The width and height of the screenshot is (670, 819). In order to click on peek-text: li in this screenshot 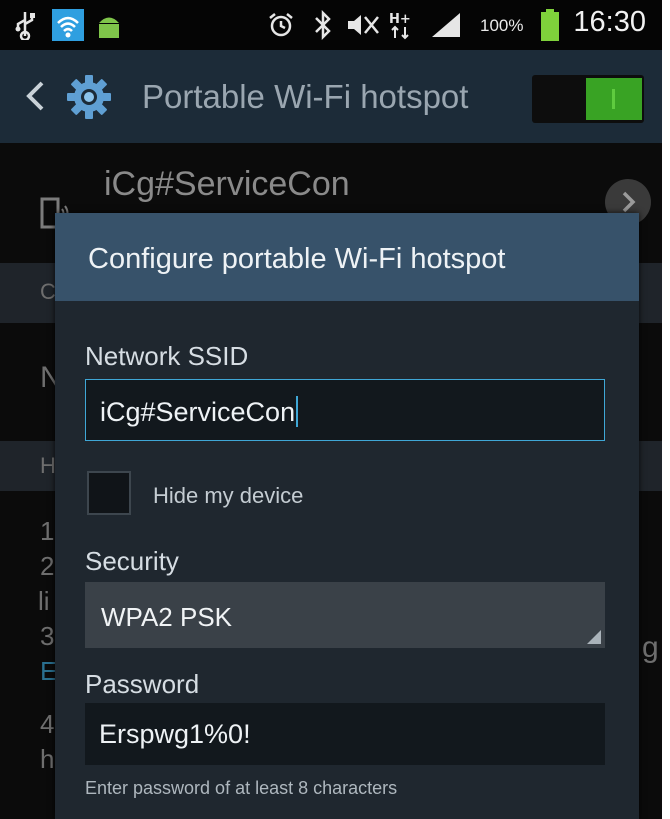, I will do `click(44, 601)`.